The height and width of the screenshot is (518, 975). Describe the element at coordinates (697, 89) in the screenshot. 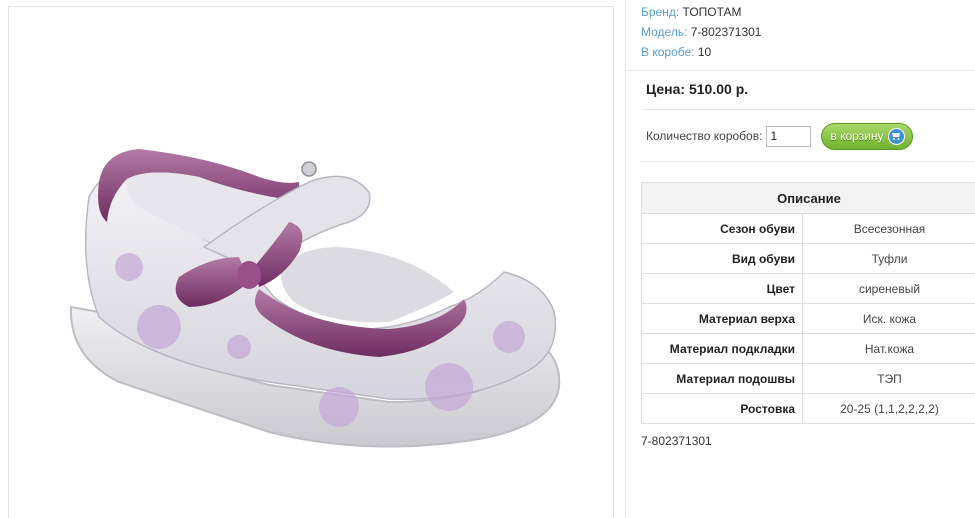

I see `price: Цена: 510.00 р.` at that location.